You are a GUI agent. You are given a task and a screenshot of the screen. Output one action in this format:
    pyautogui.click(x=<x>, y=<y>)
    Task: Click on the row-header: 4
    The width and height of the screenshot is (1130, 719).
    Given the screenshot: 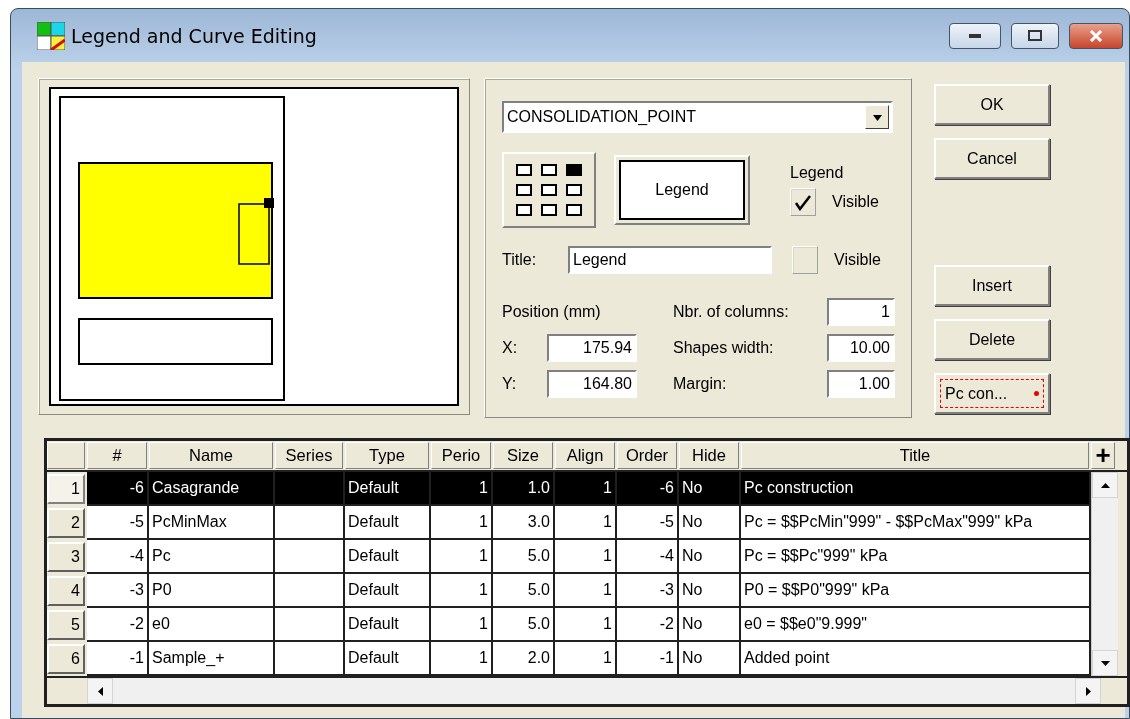 What is the action you would take?
    pyautogui.click(x=66, y=591)
    